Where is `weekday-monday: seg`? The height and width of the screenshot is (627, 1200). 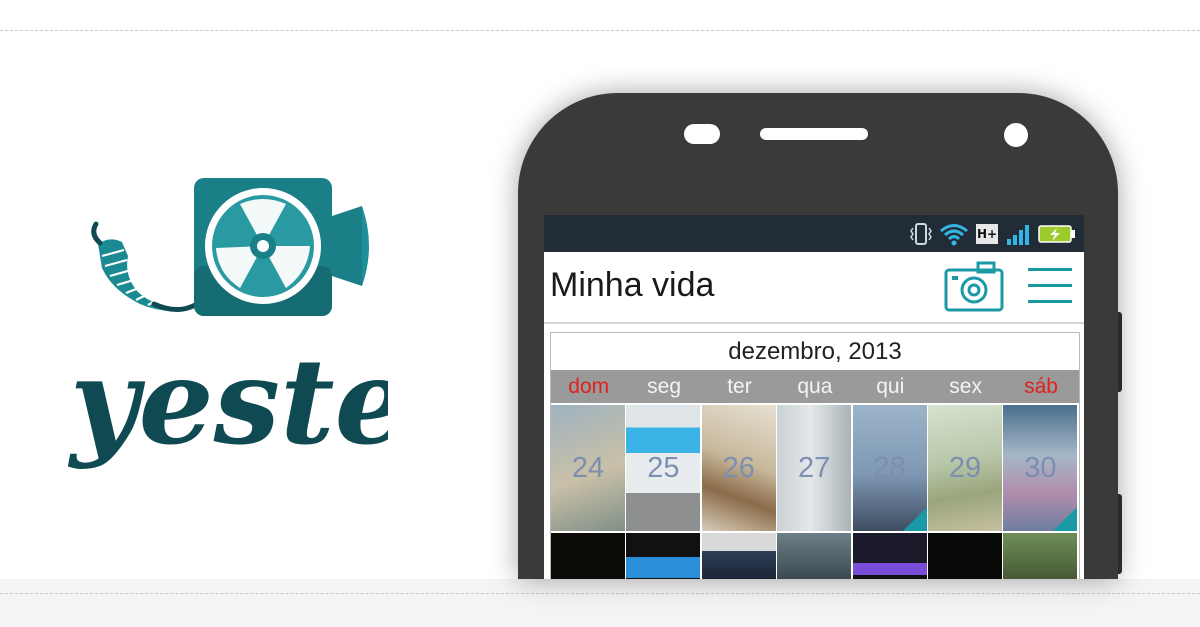 weekday-monday: seg is located at coordinates (664, 386).